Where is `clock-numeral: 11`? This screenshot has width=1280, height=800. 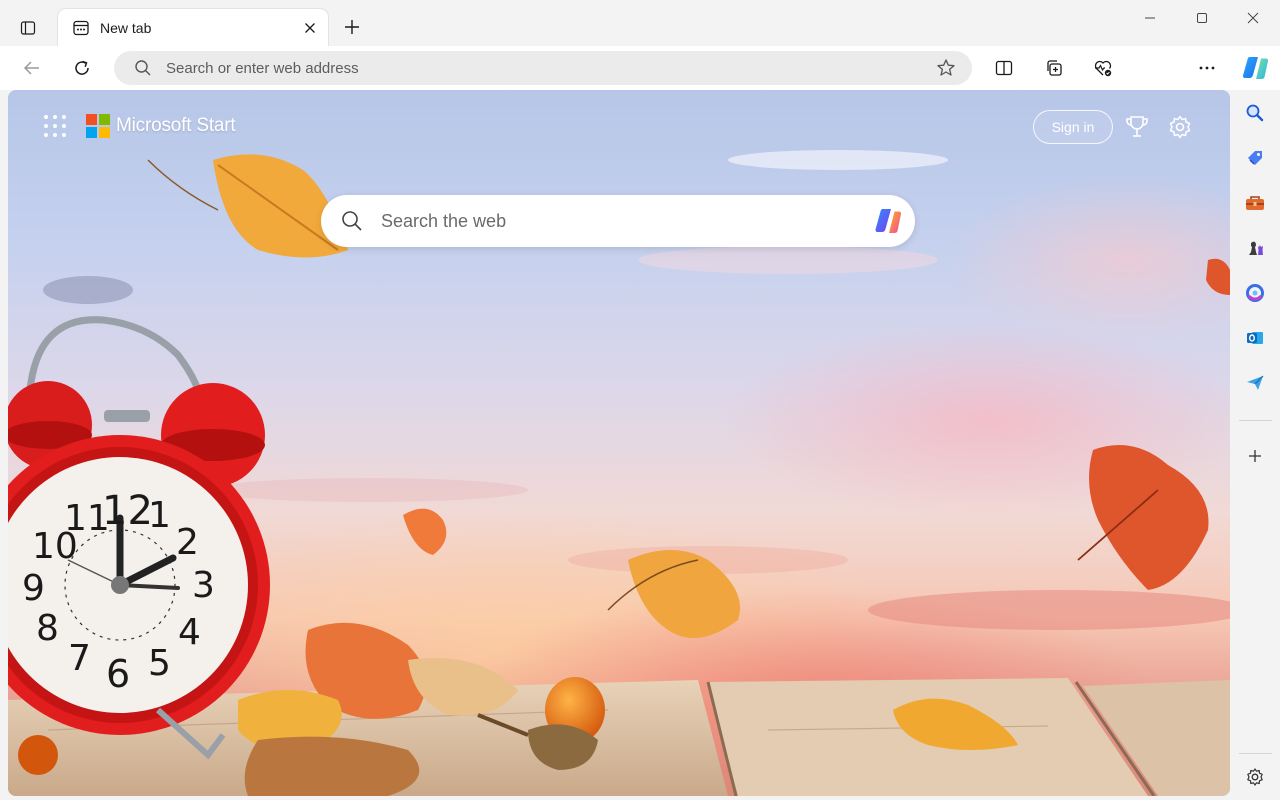
clock-numeral: 11 is located at coordinates (87, 518).